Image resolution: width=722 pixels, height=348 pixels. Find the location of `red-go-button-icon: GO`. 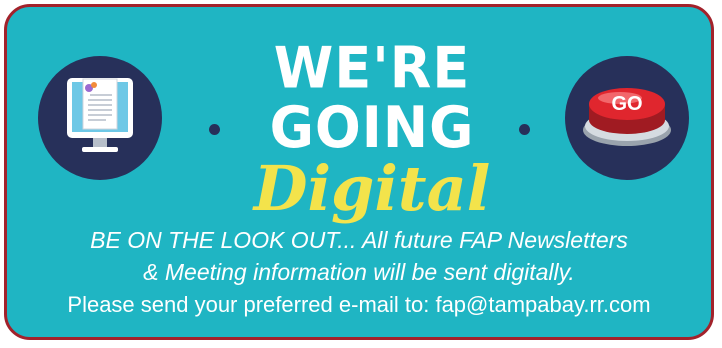

red-go-button-icon: GO is located at coordinates (627, 117).